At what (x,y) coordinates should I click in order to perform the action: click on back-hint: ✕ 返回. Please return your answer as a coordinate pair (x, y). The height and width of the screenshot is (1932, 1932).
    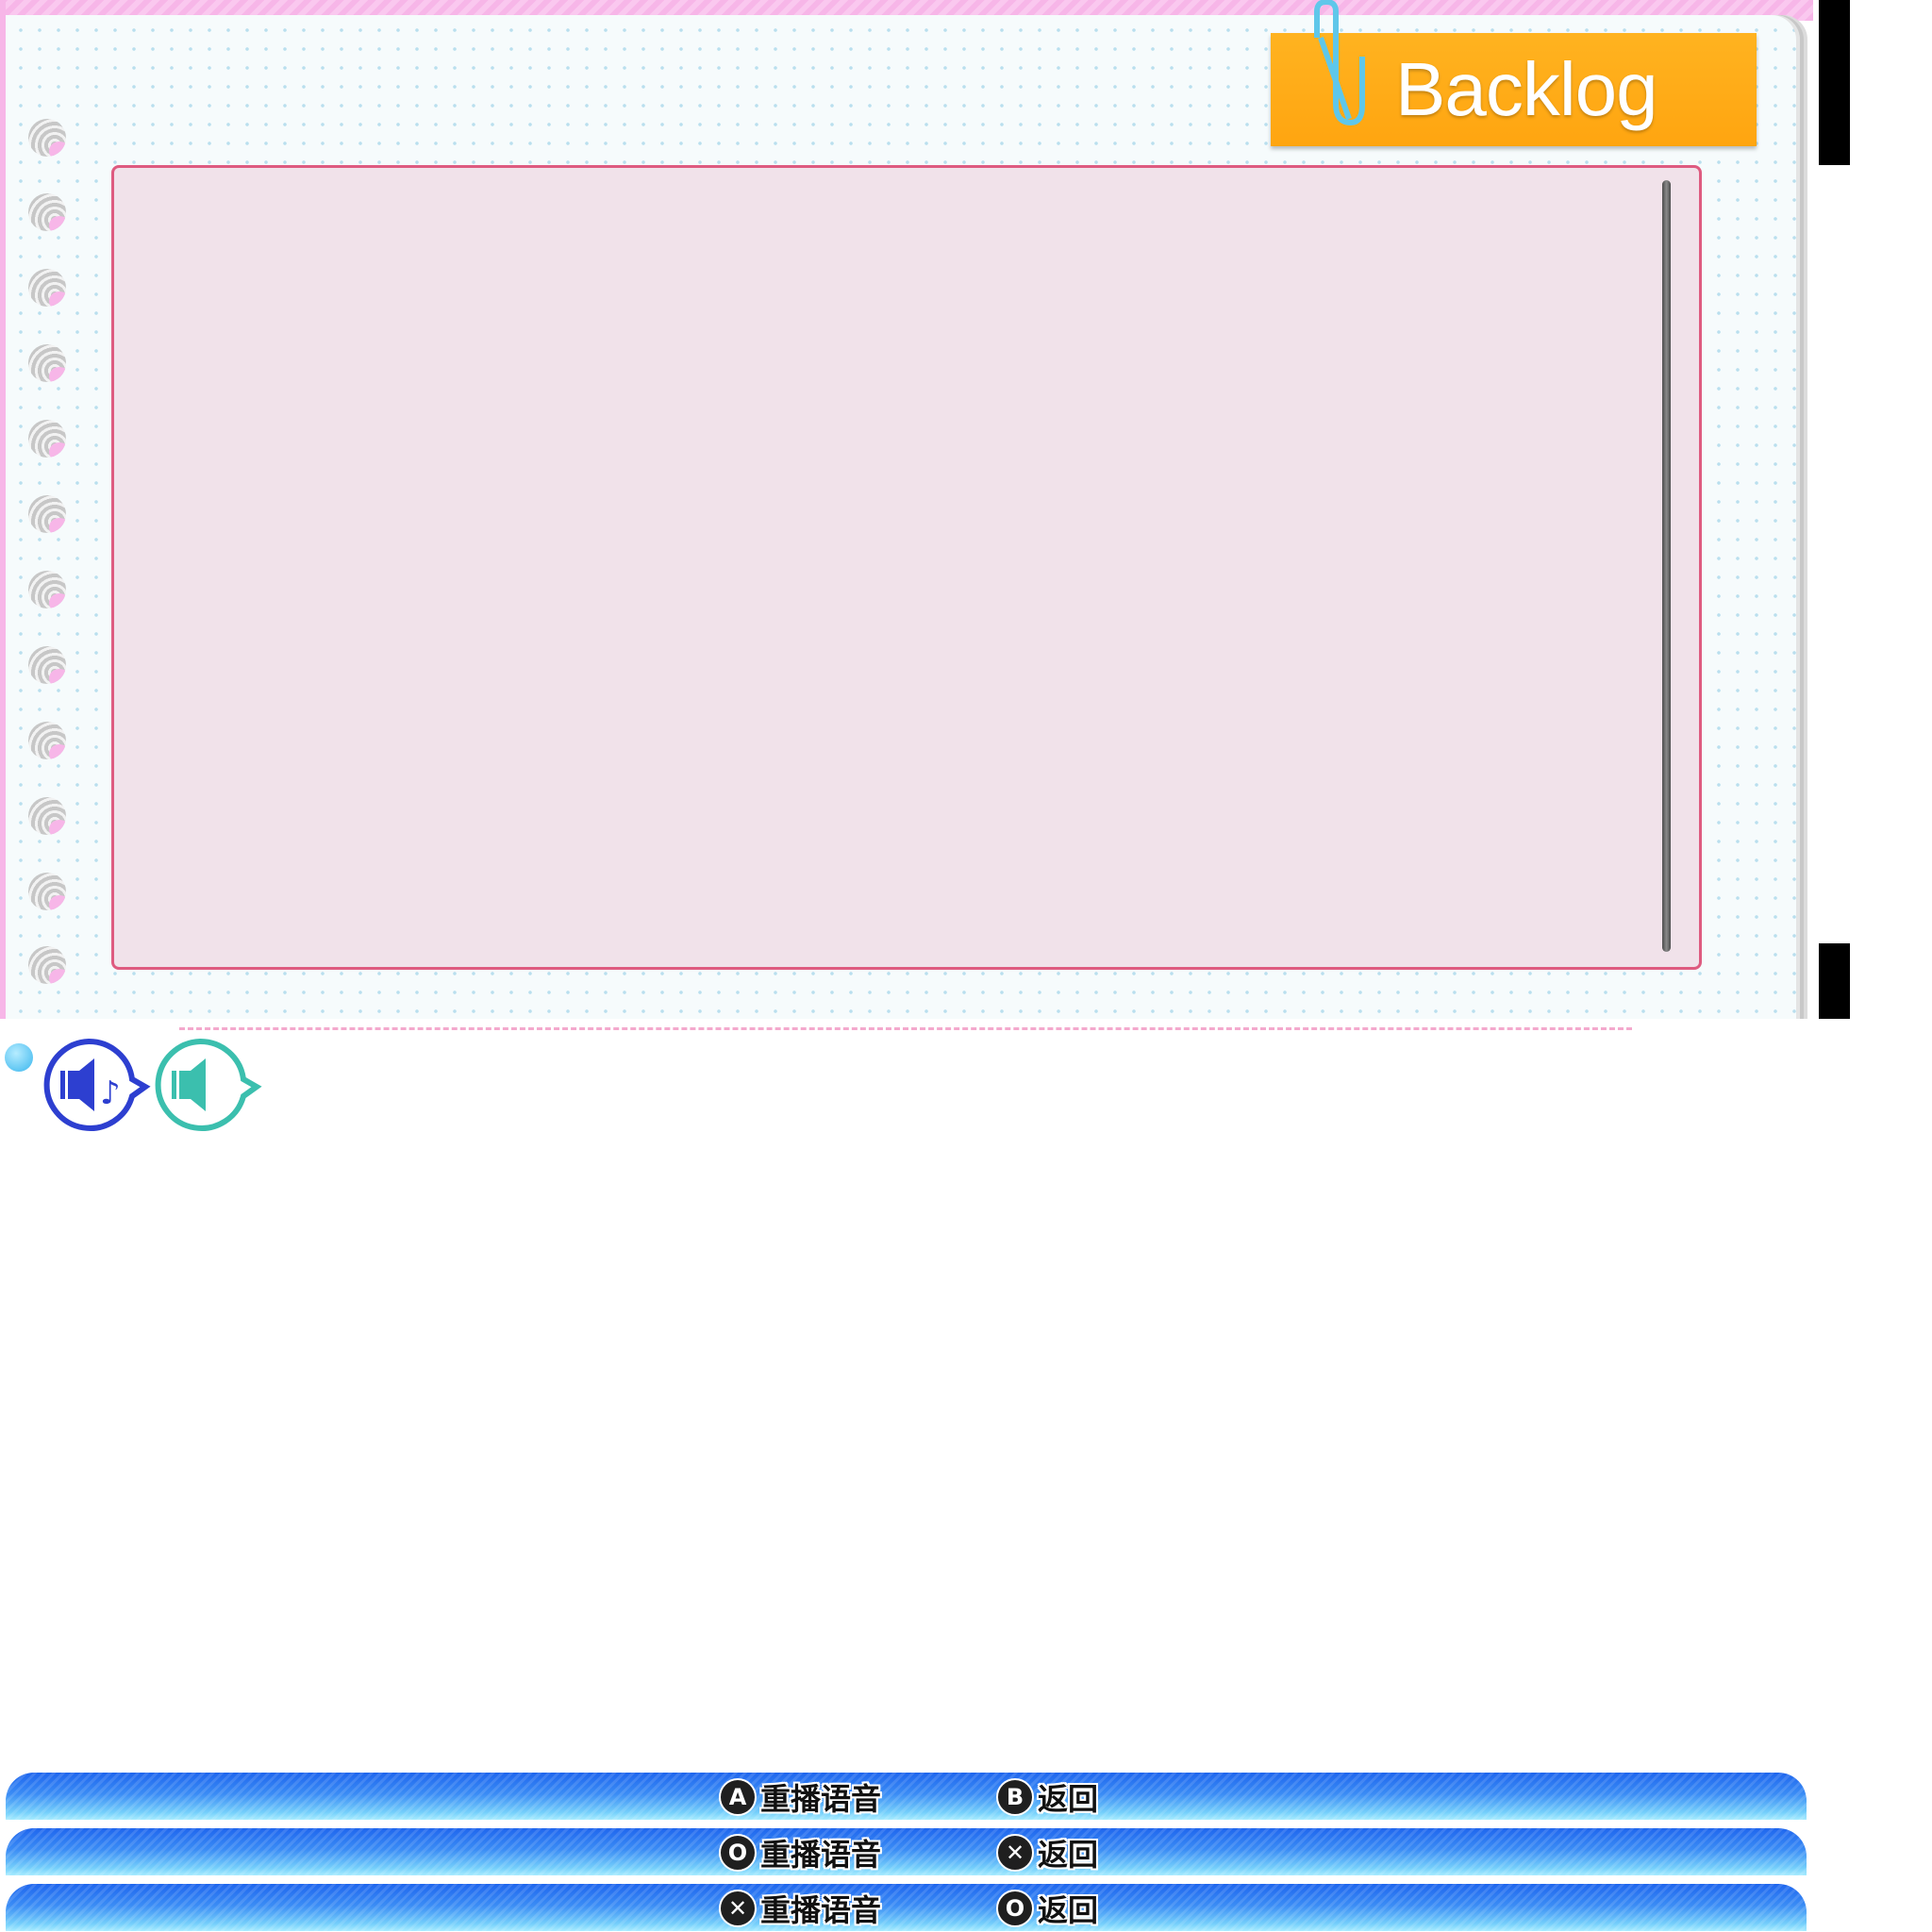
    Looking at the image, I should click on (1047, 1853).